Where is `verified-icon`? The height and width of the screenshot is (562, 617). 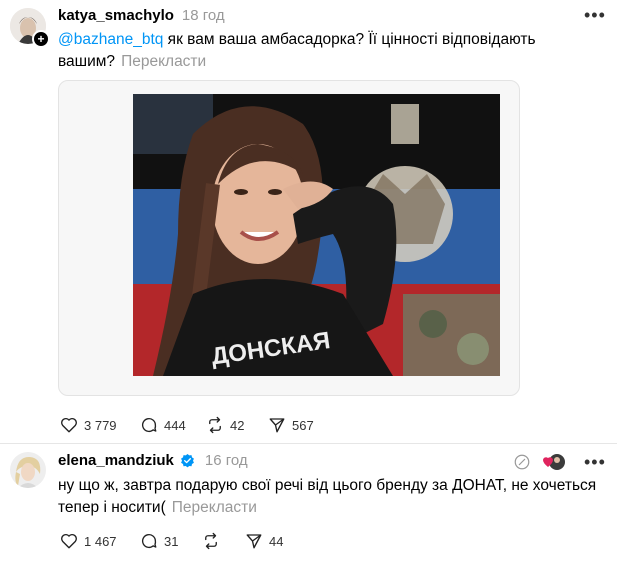 verified-icon is located at coordinates (187, 460).